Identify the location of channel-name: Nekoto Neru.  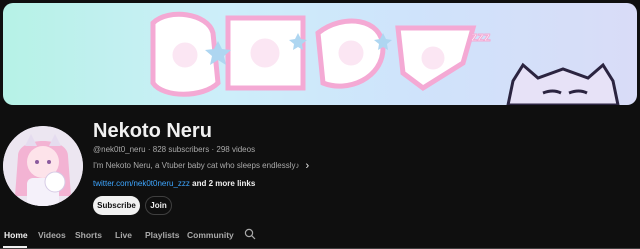
(152, 131).